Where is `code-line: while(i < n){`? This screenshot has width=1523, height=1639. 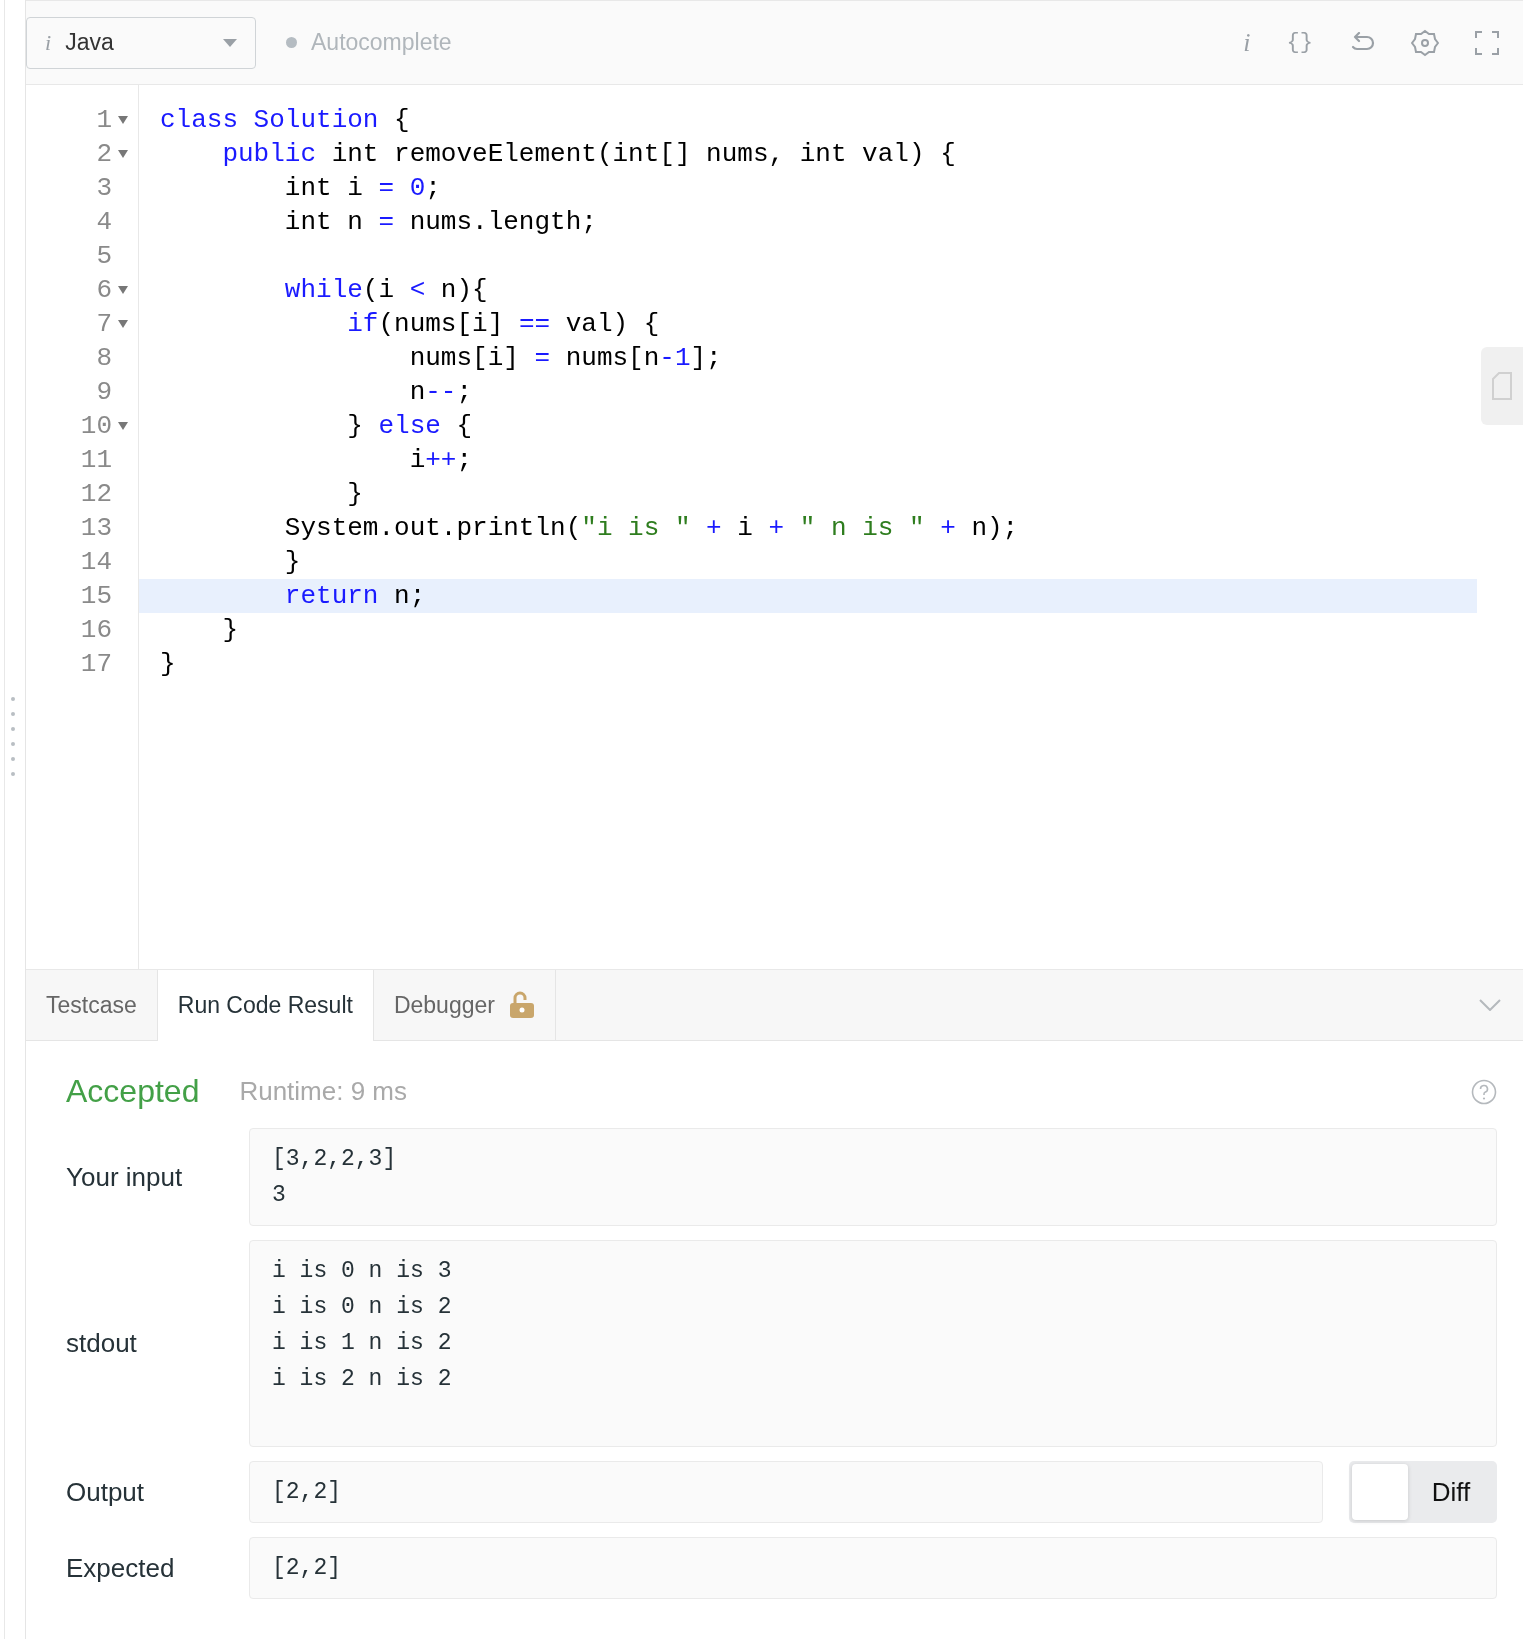 code-line: while(i < n){ is located at coordinates (386, 290).